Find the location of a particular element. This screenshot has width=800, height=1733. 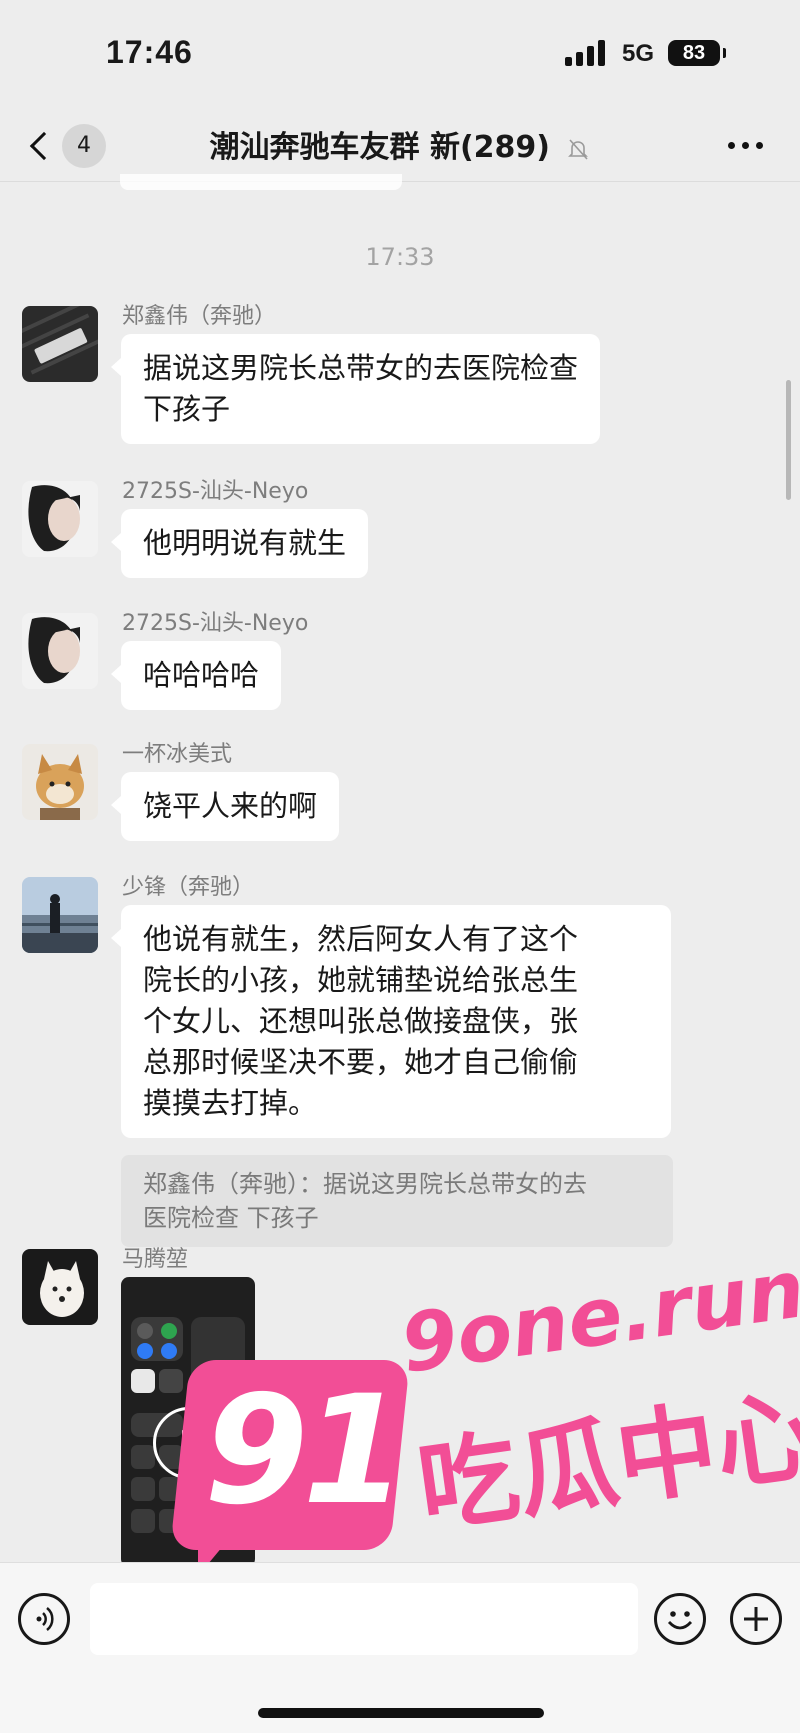

play-icon is located at coordinates (189, 1443).